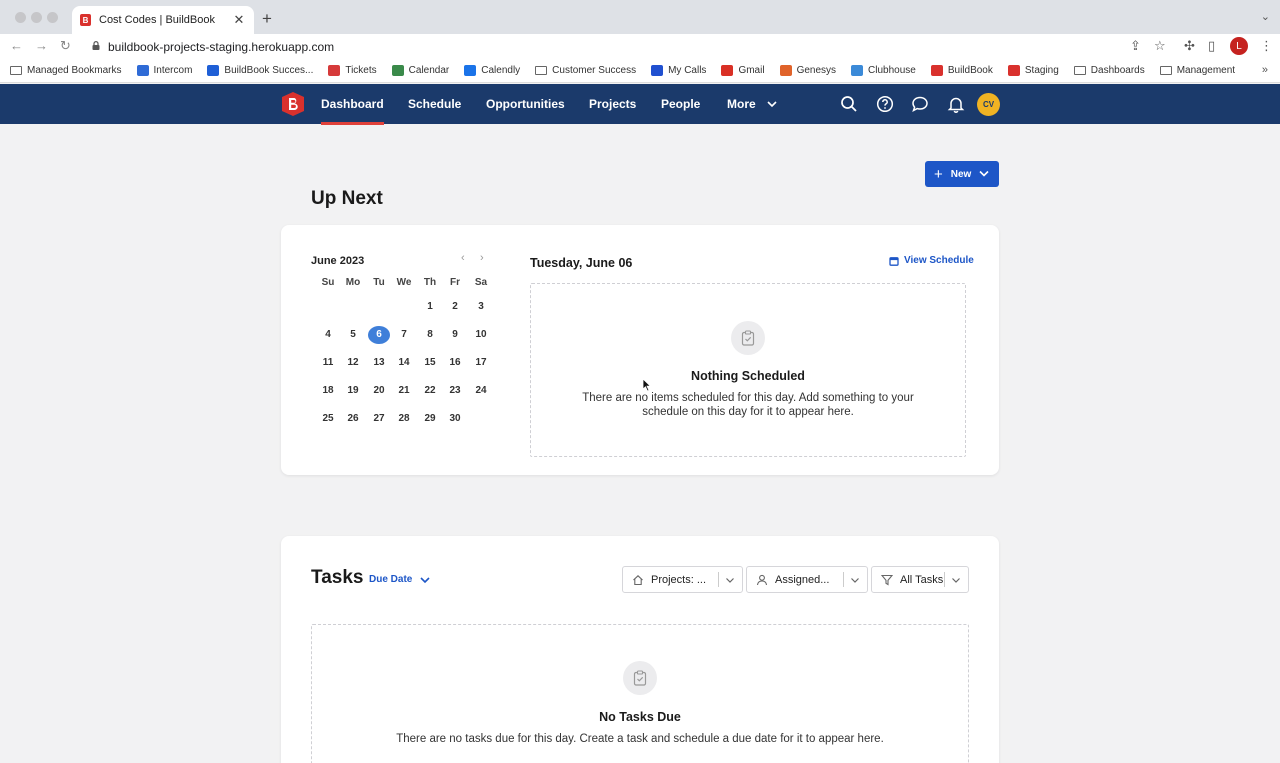 The width and height of the screenshot is (1280, 763). Describe the element at coordinates (612, 104) in the screenshot. I see `nav-projects: Projects` at that location.